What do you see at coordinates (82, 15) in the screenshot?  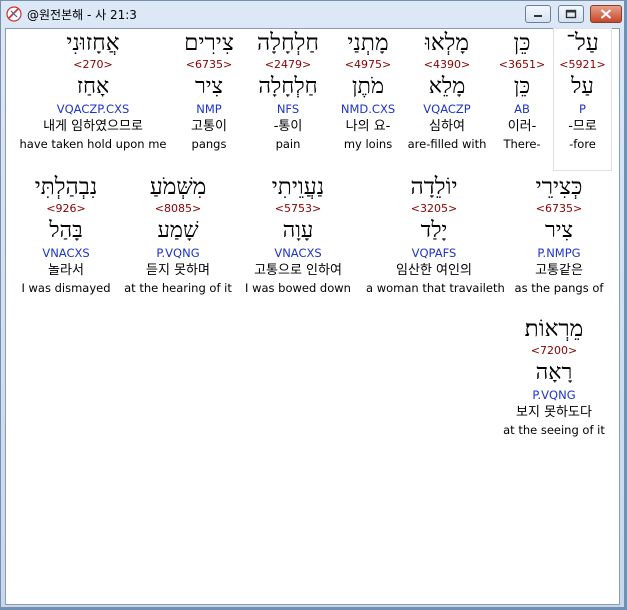 I see `window-title: @원전본해 - 사 21:3` at bounding box center [82, 15].